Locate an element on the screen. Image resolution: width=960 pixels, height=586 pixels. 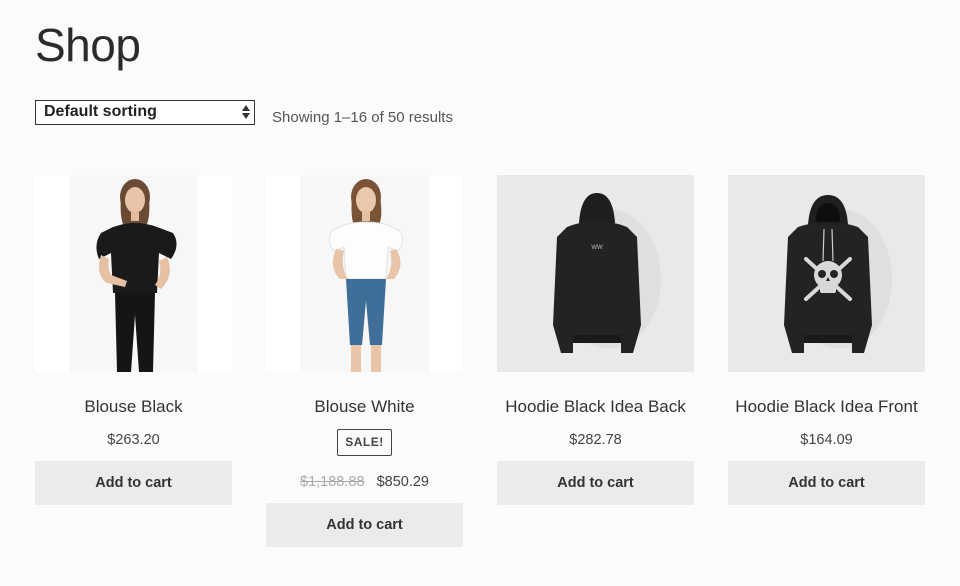
product-title: Blouse Black is located at coordinates (133, 407).